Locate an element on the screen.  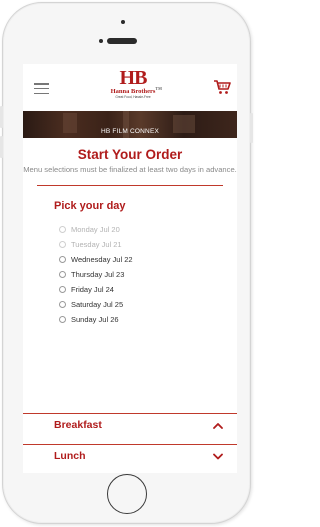
logo-name-text: Hanna Brothers is located at coordinates (133, 91).